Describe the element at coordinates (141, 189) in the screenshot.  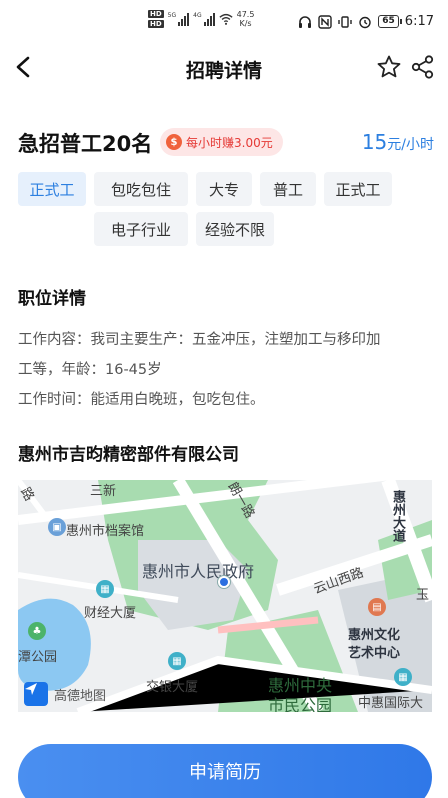
I see `tag-item: 包吃包住` at that location.